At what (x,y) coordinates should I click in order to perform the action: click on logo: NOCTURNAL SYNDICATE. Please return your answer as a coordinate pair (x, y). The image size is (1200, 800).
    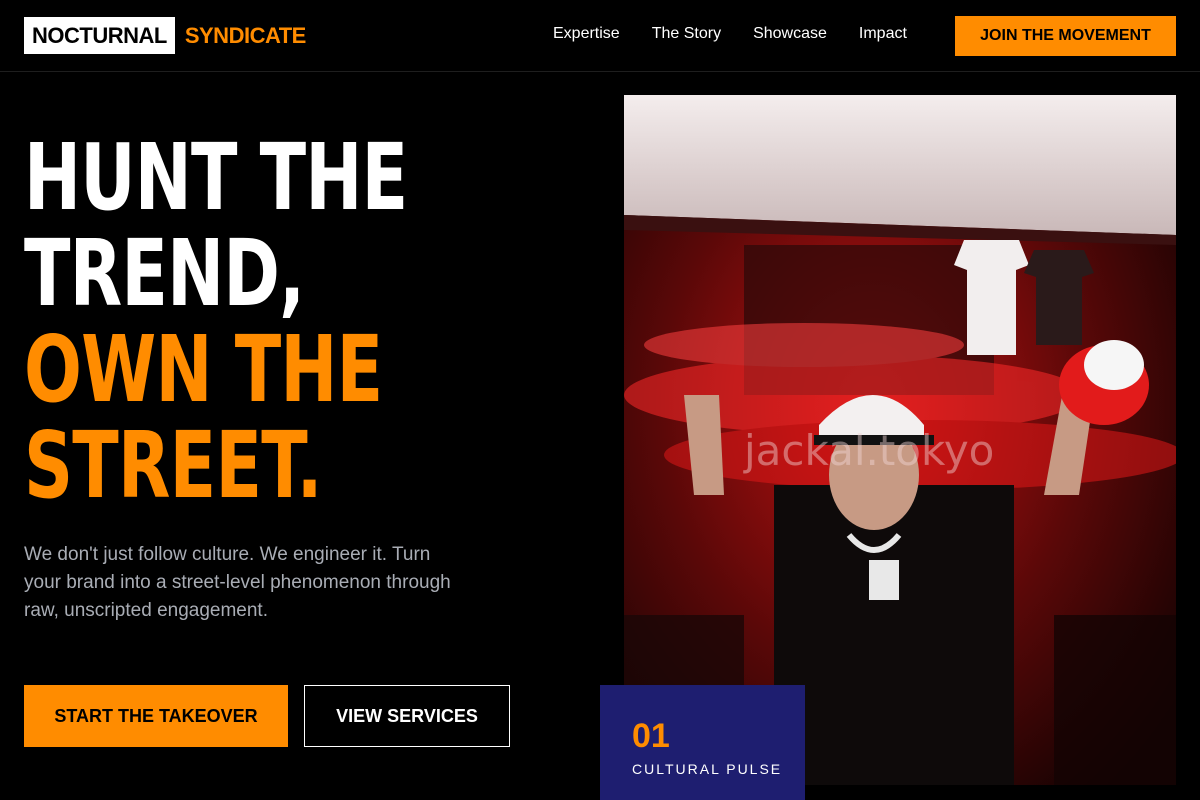
    Looking at the image, I should click on (165, 35).